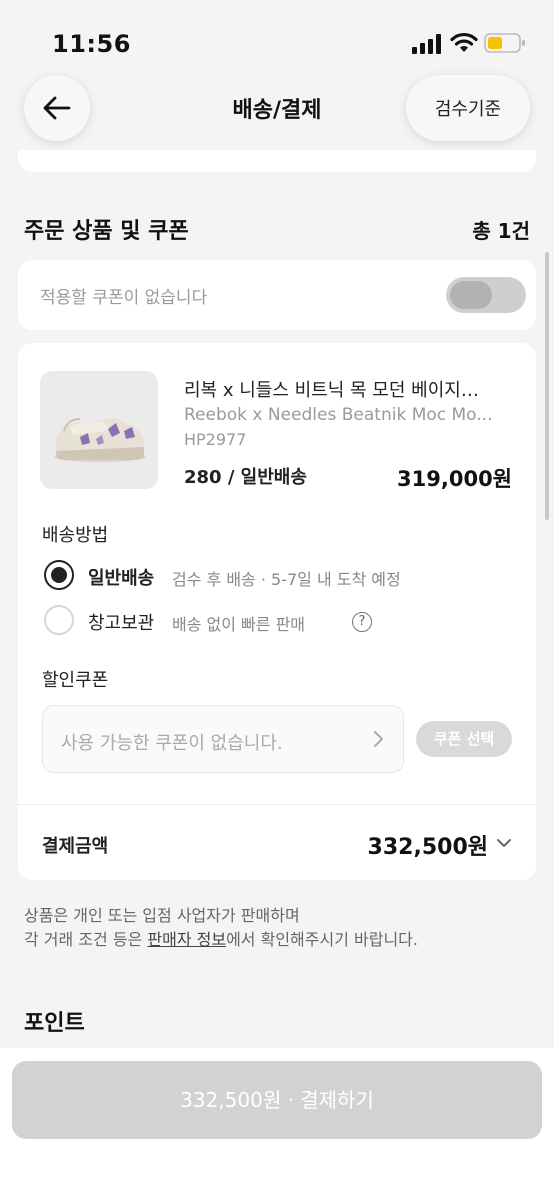  Describe the element at coordinates (121, 623) in the screenshot. I see `shipping-option-label: 창고보관` at that location.